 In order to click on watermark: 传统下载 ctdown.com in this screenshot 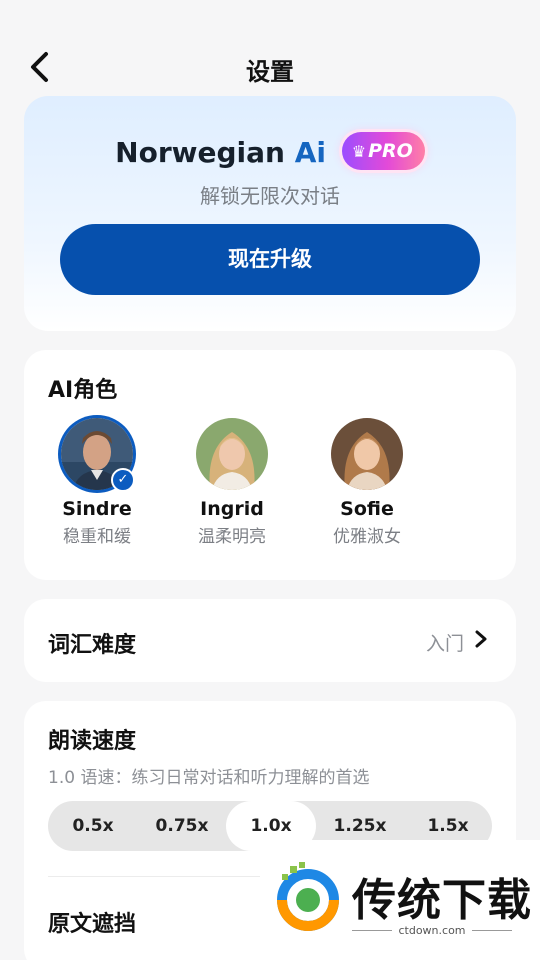, I will do `click(400, 900)`.